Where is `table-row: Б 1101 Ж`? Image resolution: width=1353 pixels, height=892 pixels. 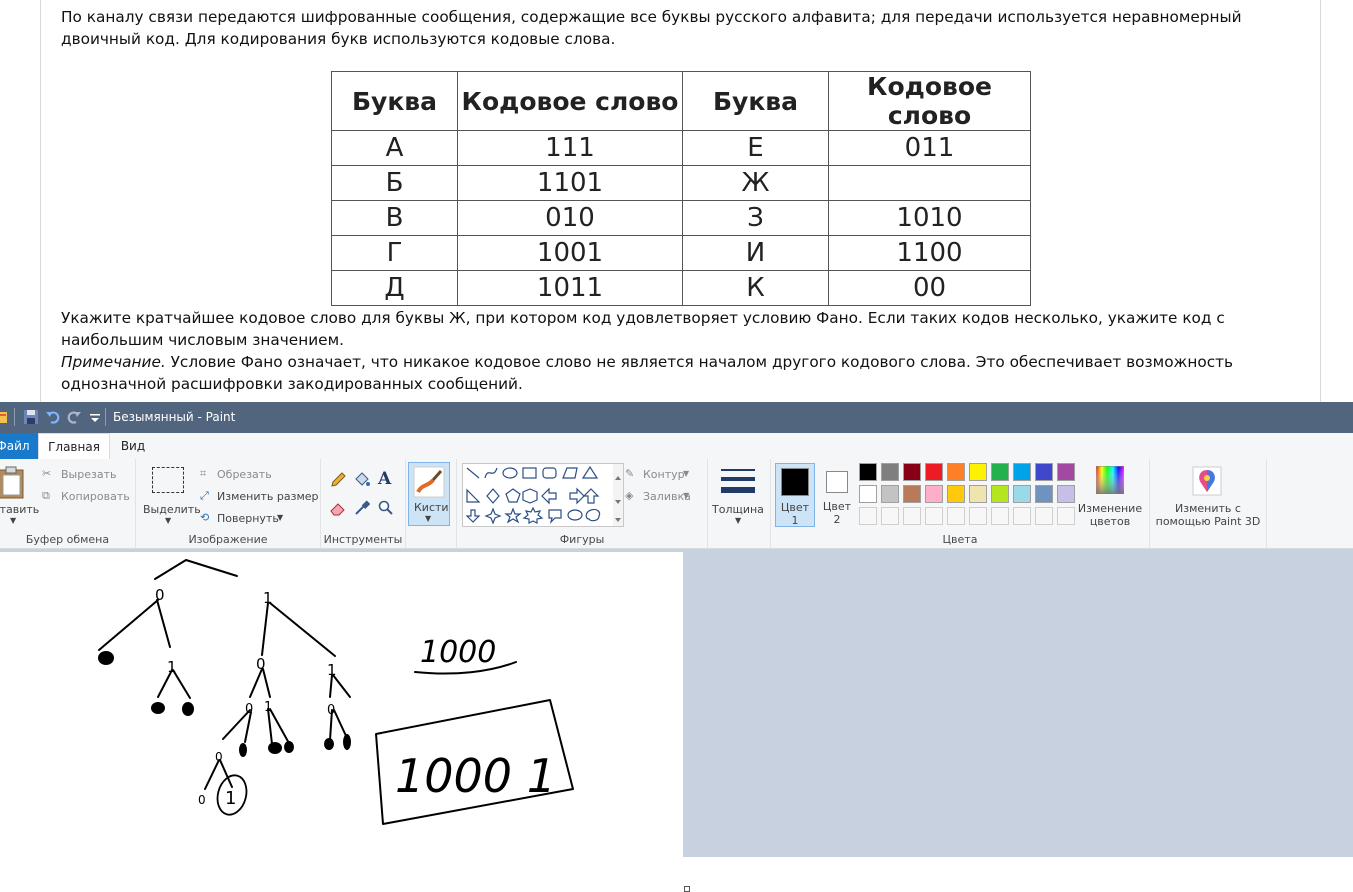
table-row: Б 1101 Ж is located at coordinates (681, 183).